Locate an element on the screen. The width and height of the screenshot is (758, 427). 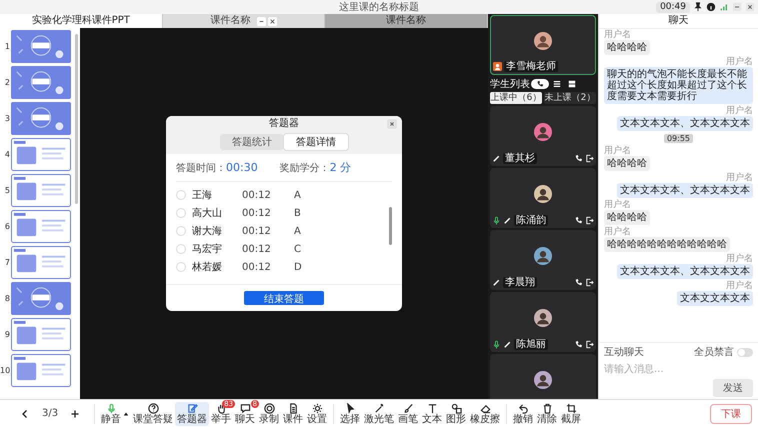
toolbar-button: 静音 is located at coordinates (111, 414).